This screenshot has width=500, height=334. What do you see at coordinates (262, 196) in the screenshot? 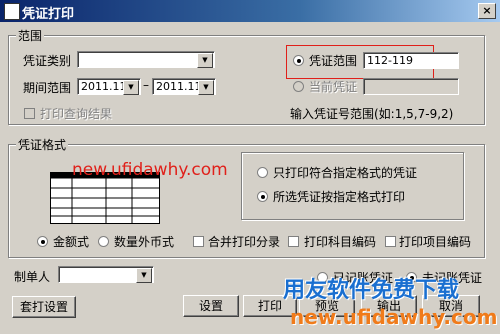
I see `all-by-format-radio` at bounding box center [262, 196].